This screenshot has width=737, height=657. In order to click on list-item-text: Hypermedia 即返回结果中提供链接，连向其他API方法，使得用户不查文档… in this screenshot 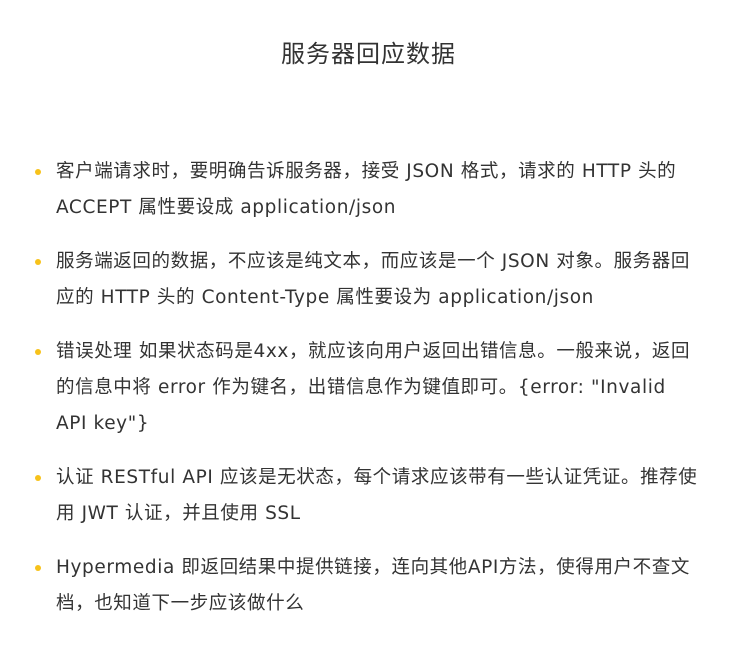, I will do `click(373, 585)`.